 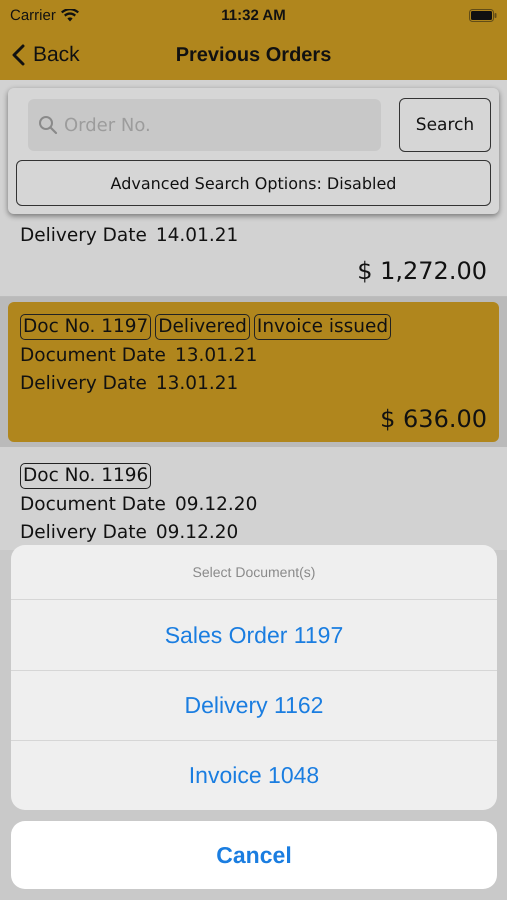 What do you see at coordinates (69, 15) in the screenshot?
I see `wifi-icon` at bounding box center [69, 15].